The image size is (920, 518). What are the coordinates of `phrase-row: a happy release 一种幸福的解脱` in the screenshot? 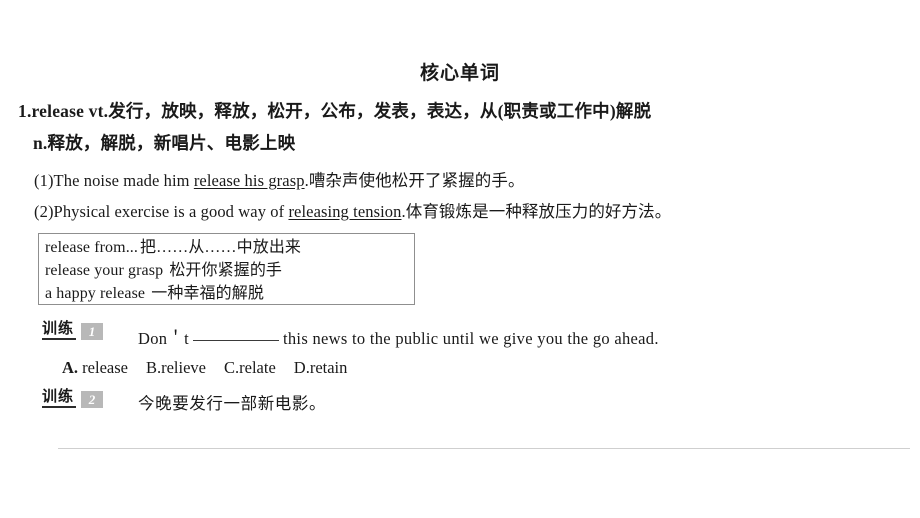 It's located at (229, 293).